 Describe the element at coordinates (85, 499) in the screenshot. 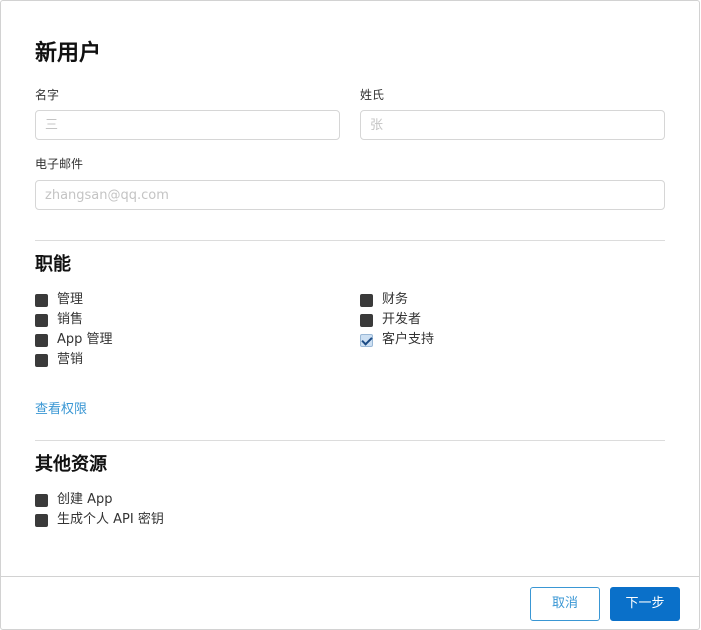

I see `resource-label: 创建 App` at that location.